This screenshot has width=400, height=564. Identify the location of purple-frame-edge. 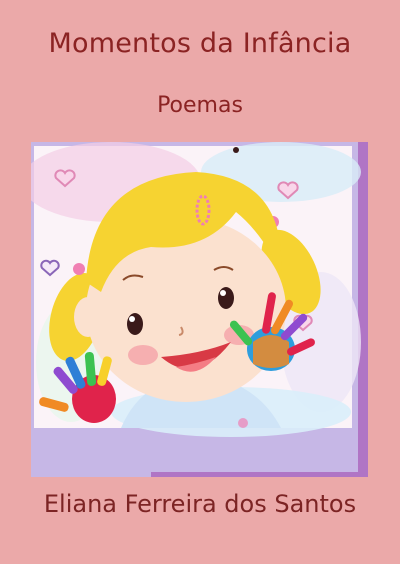
(363, 309).